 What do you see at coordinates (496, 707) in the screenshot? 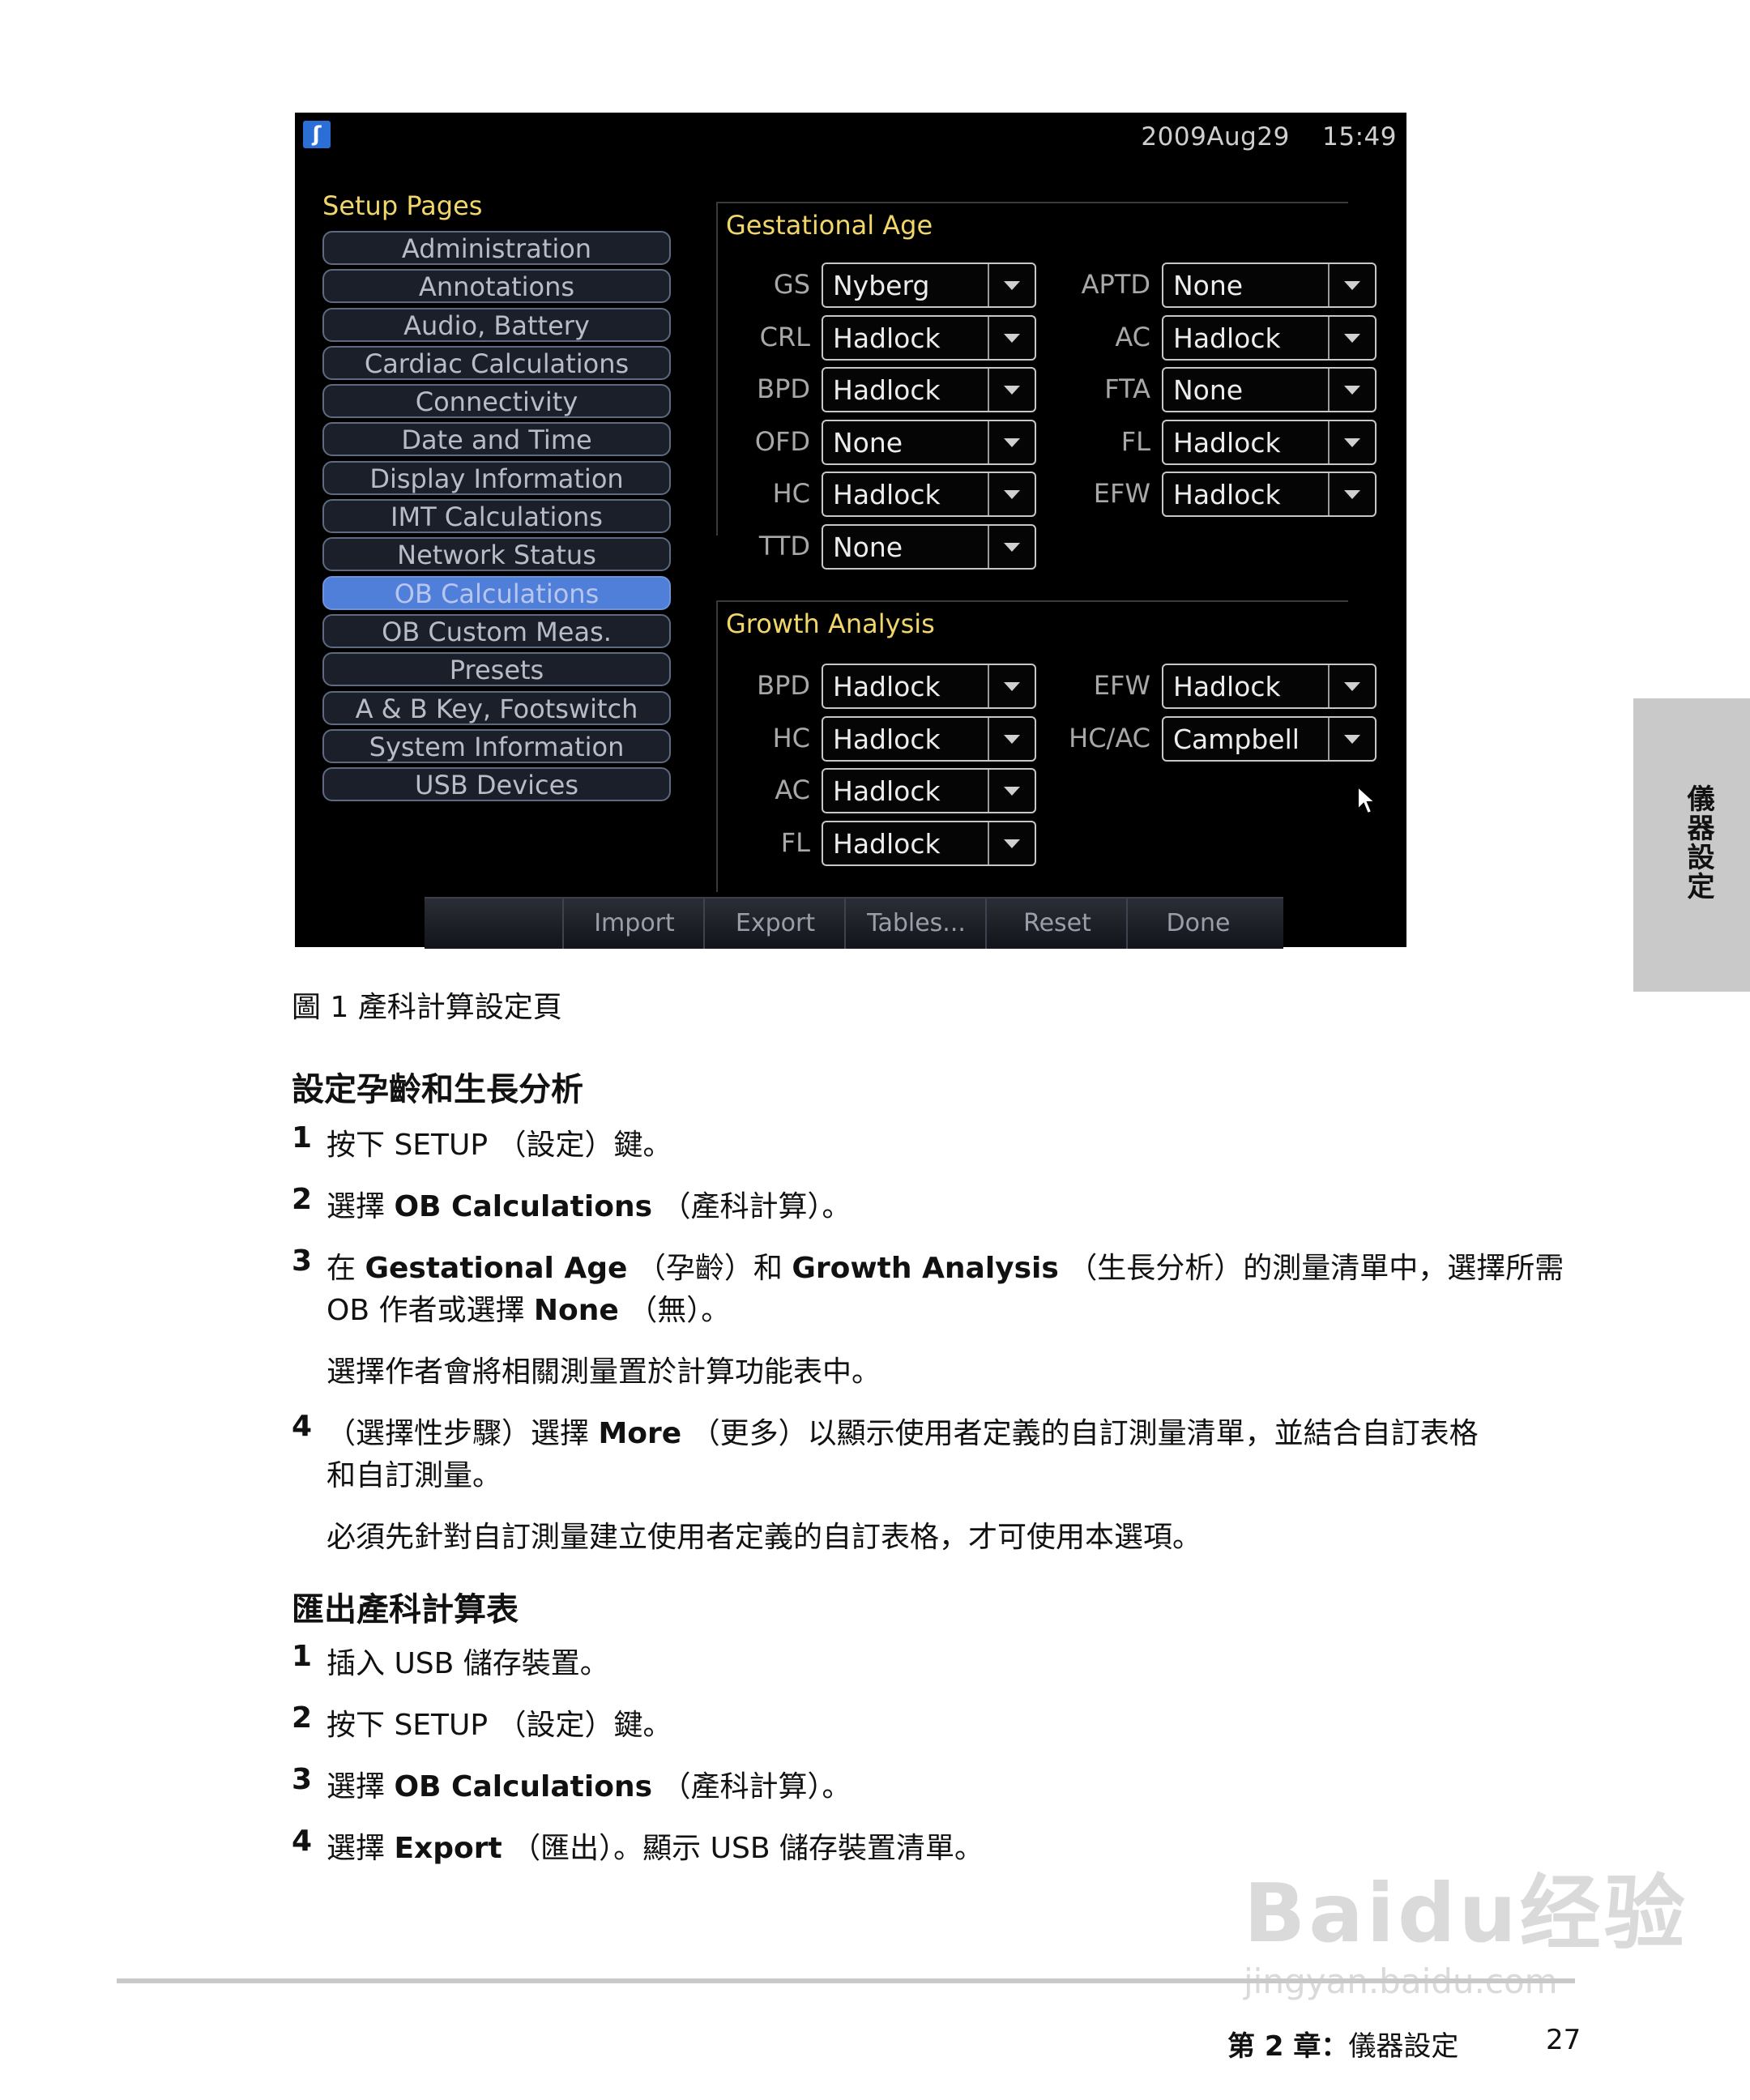
I see `nav-item-a-b-key-footswitch: A & B Key, Footswitch` at bounding box center [496, 707].